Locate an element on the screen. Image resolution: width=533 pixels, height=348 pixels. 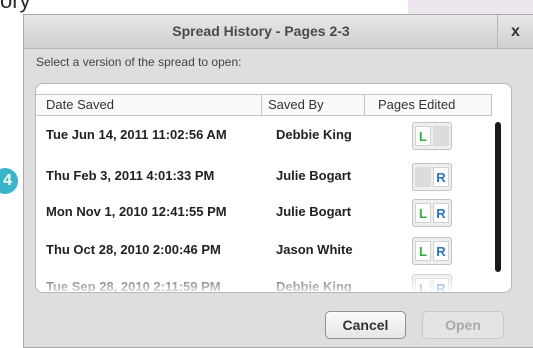
left-page-indicator is located at coordinates (423, 177).